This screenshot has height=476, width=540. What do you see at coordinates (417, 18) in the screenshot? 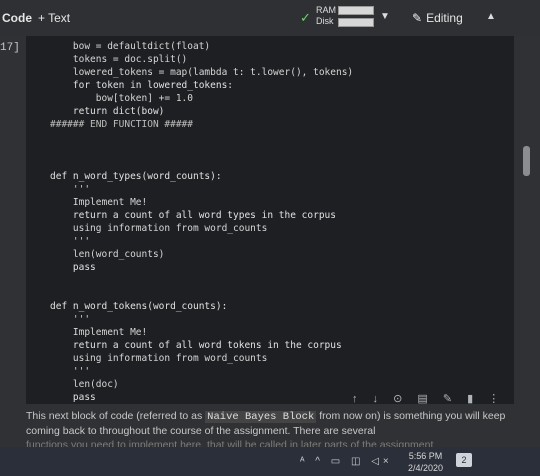
I see `pencil-icon: ✎` at bounding box center [417, 18].